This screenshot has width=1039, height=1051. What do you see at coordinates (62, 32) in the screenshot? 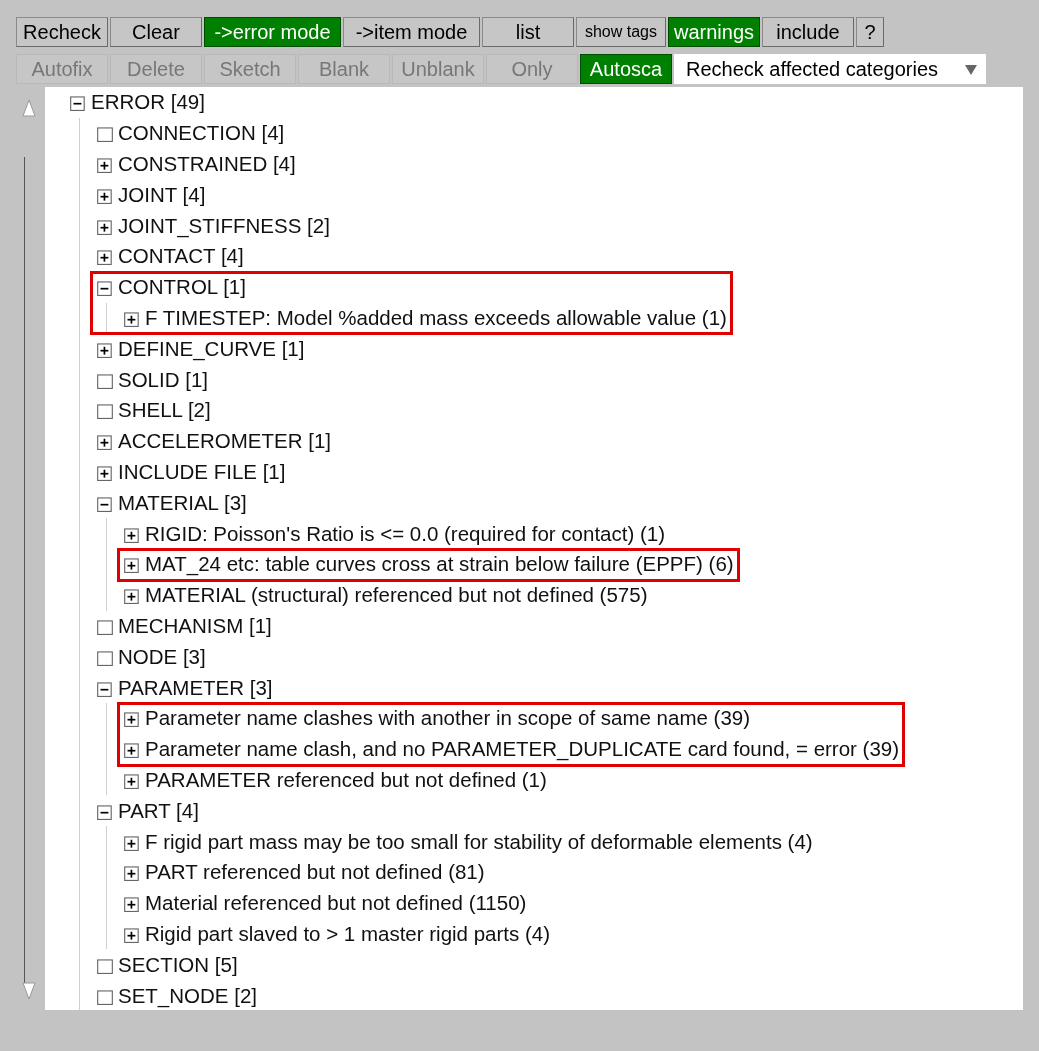
I see `toolbar-button: Recheck` at bounding box center [62, 32].